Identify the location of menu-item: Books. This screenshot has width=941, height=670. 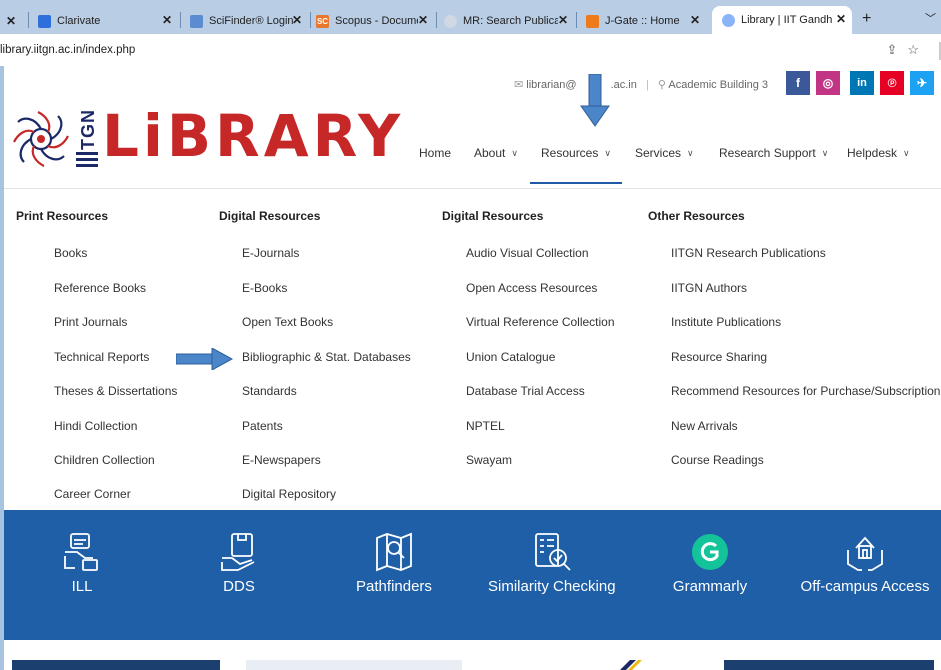
(70, 253).